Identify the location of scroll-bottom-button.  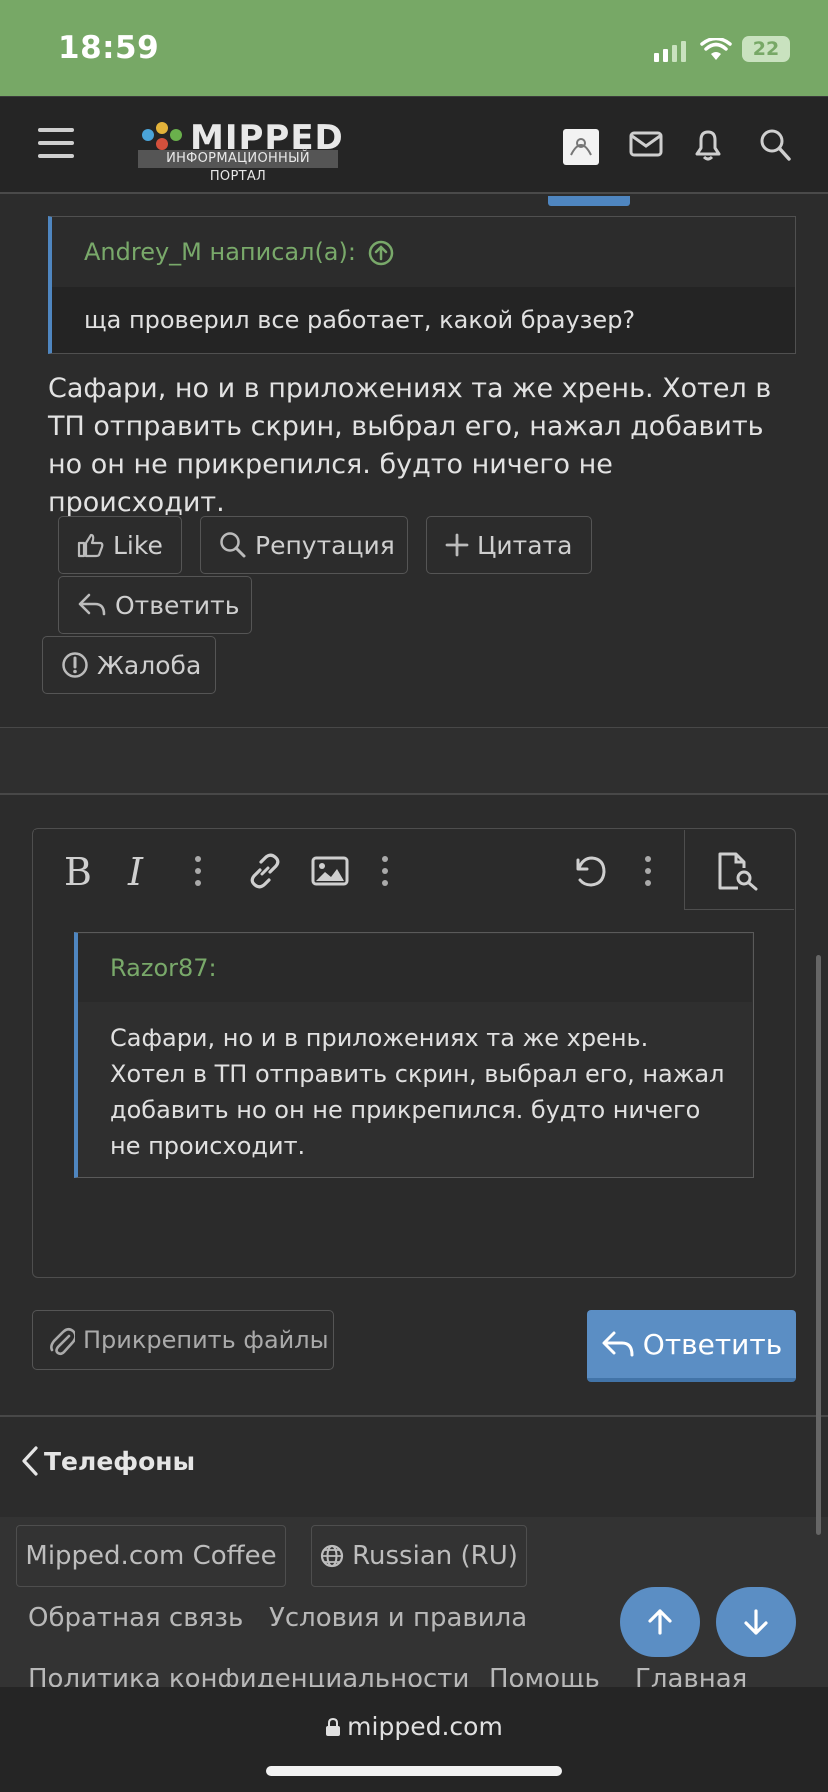
(756, 1622).